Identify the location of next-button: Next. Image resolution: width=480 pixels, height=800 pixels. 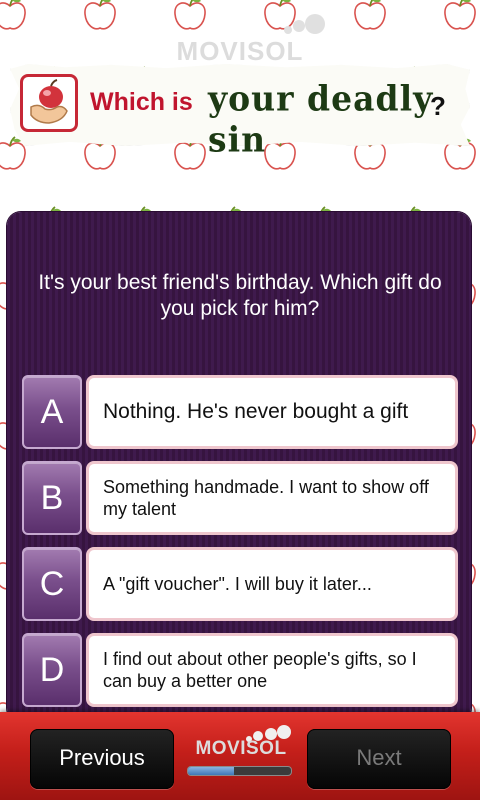
(379, 759).